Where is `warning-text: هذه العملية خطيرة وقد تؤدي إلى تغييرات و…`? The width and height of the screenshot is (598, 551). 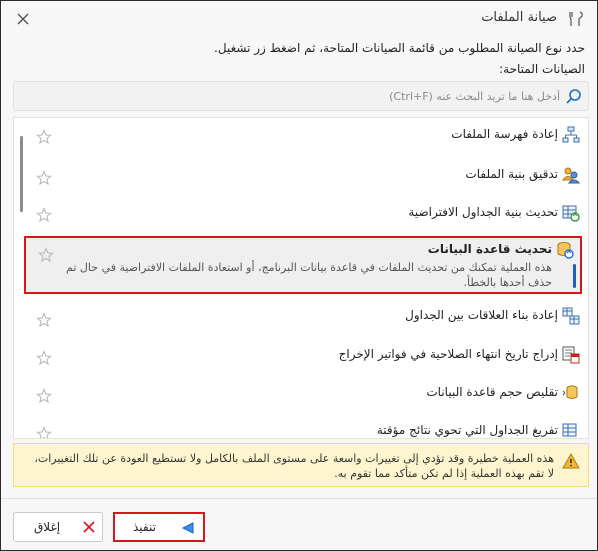
warning-text: هذه العملية خطيرة وقد تؤدي إلى تغييرات و… is located at coordinates (294, 466).